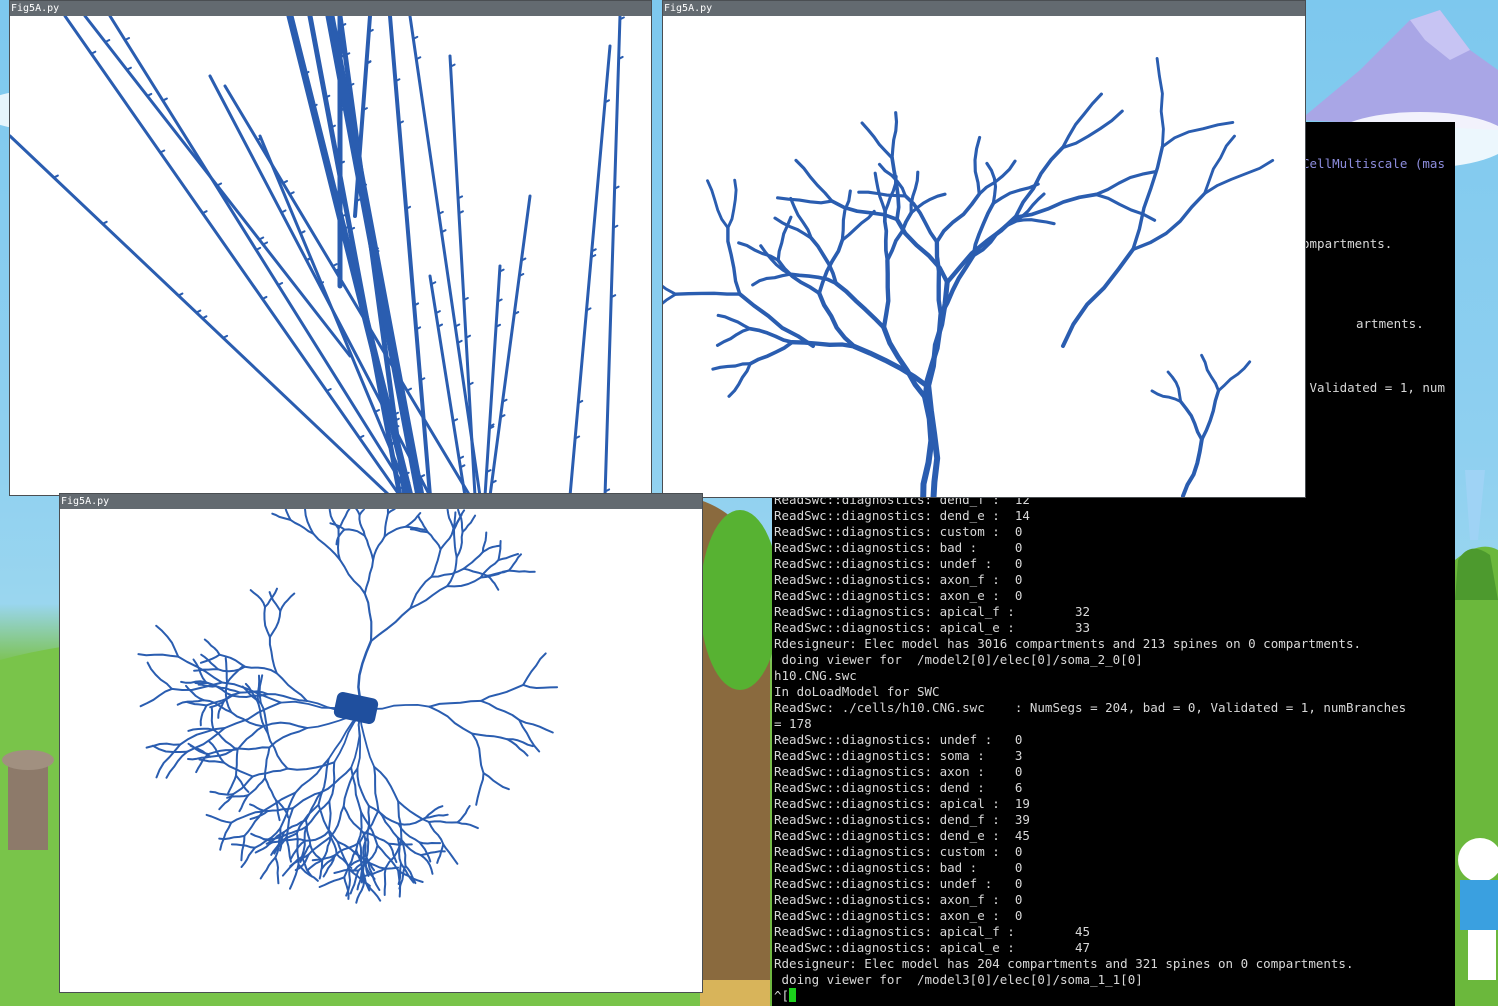 The image size is (1498, 1006). I want to click on terminal-line: ReadSwc::diagnostics: undef : 0, so click(898, 883).